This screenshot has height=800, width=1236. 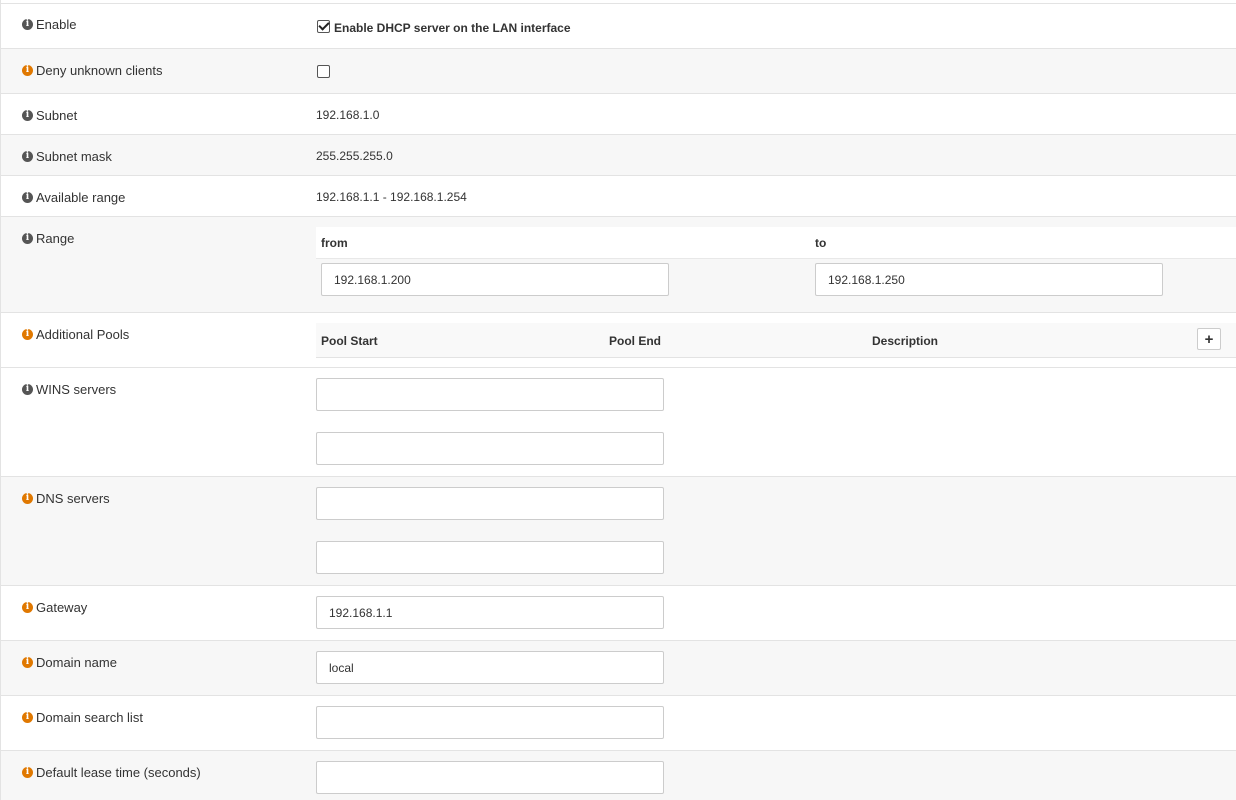 I want to click on dns-servers-label: i DNS servers, so click(x=66, y=498).